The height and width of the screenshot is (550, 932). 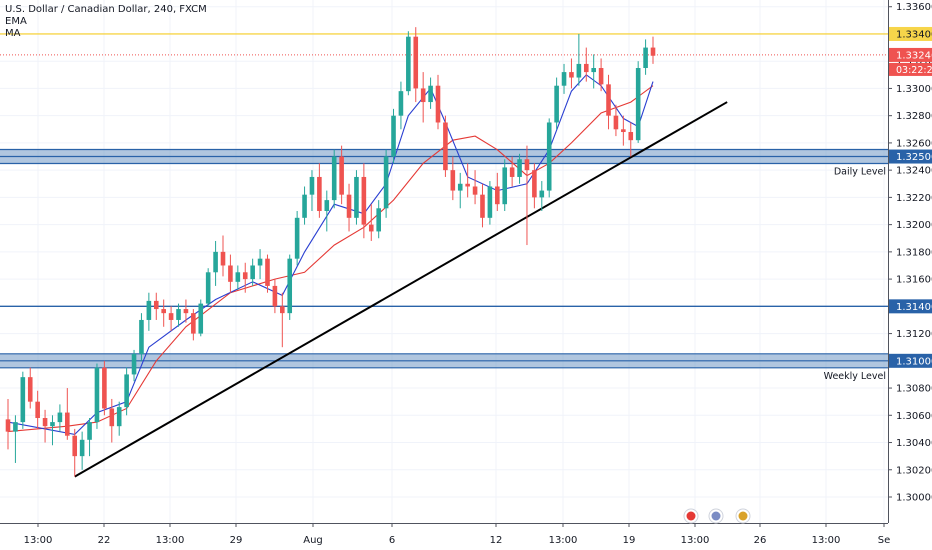 What do you see at coordinates (914, 416) in the screenshot?
I see `y-tick-label: 1.30600` at bounding box center [914, 416].